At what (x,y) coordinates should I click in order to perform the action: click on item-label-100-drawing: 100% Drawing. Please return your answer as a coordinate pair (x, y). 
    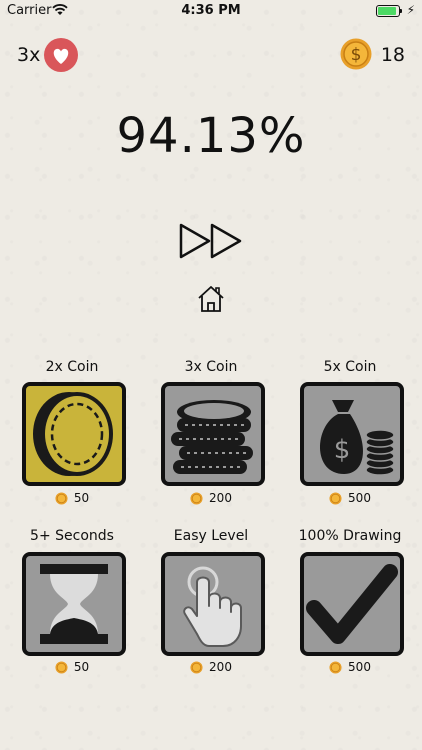
    Looking at the image, I should click on (350, 536).